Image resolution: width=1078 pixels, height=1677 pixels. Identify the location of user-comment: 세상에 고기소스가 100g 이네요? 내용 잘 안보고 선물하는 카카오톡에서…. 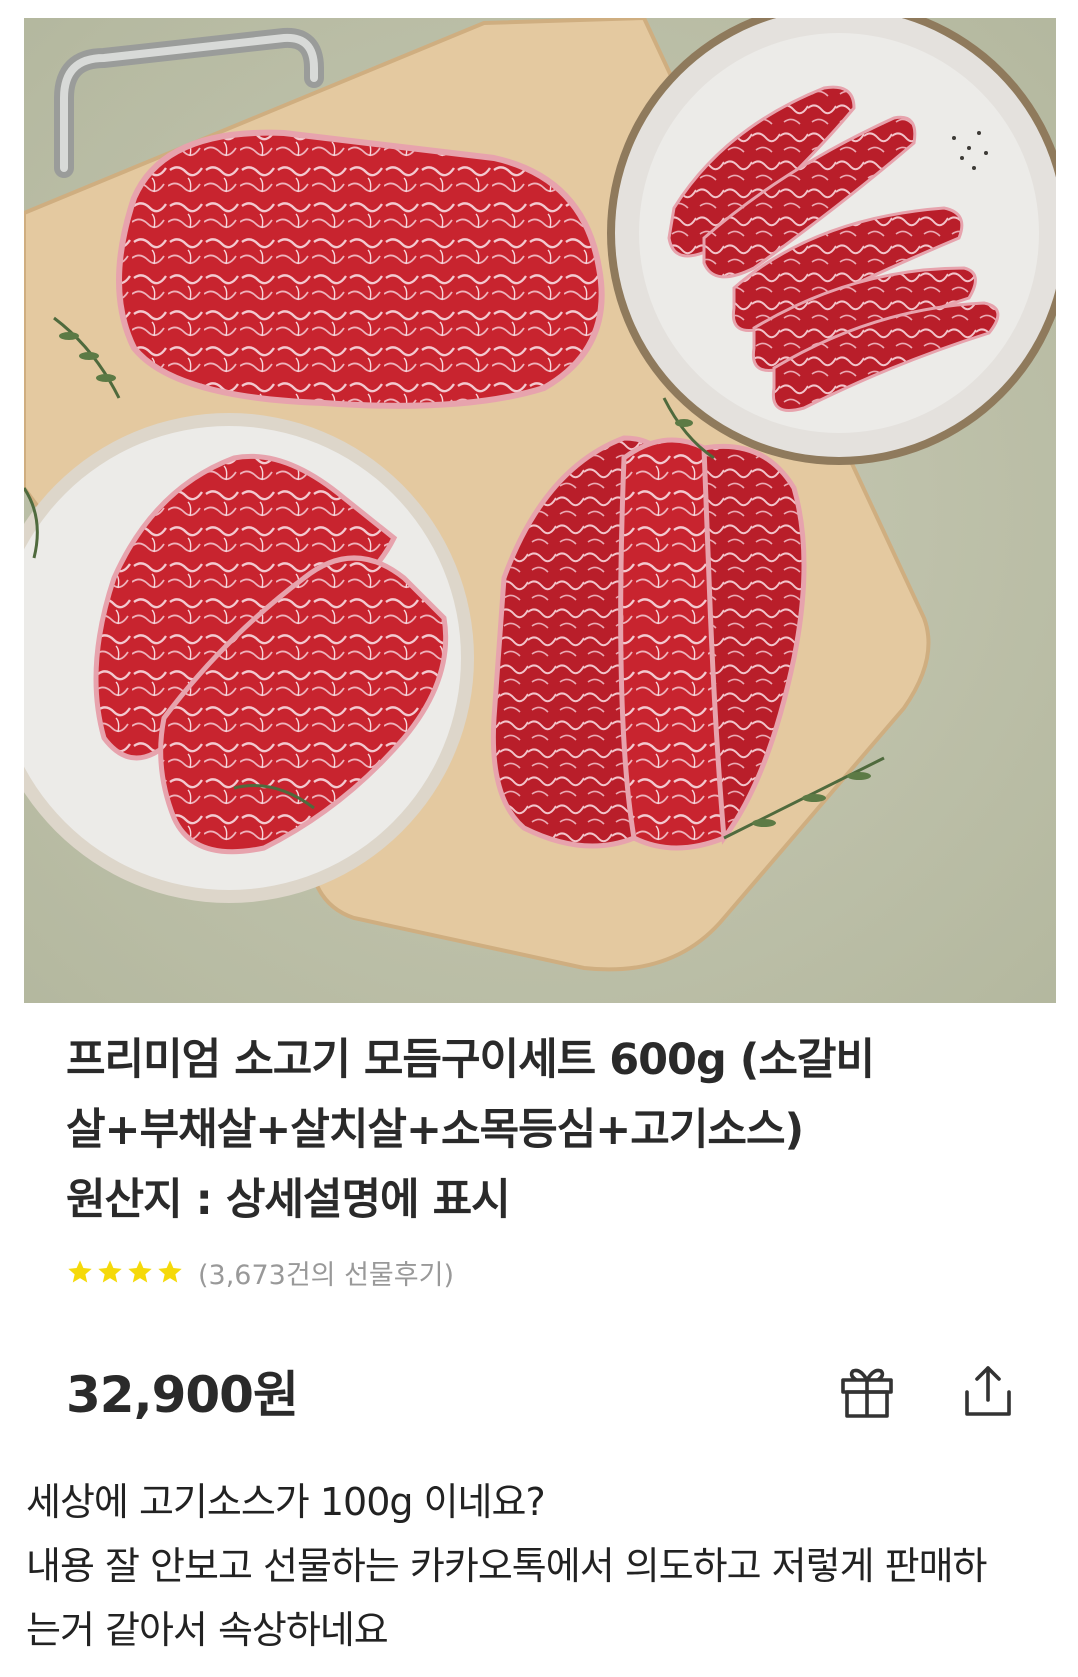
(546, 1566).